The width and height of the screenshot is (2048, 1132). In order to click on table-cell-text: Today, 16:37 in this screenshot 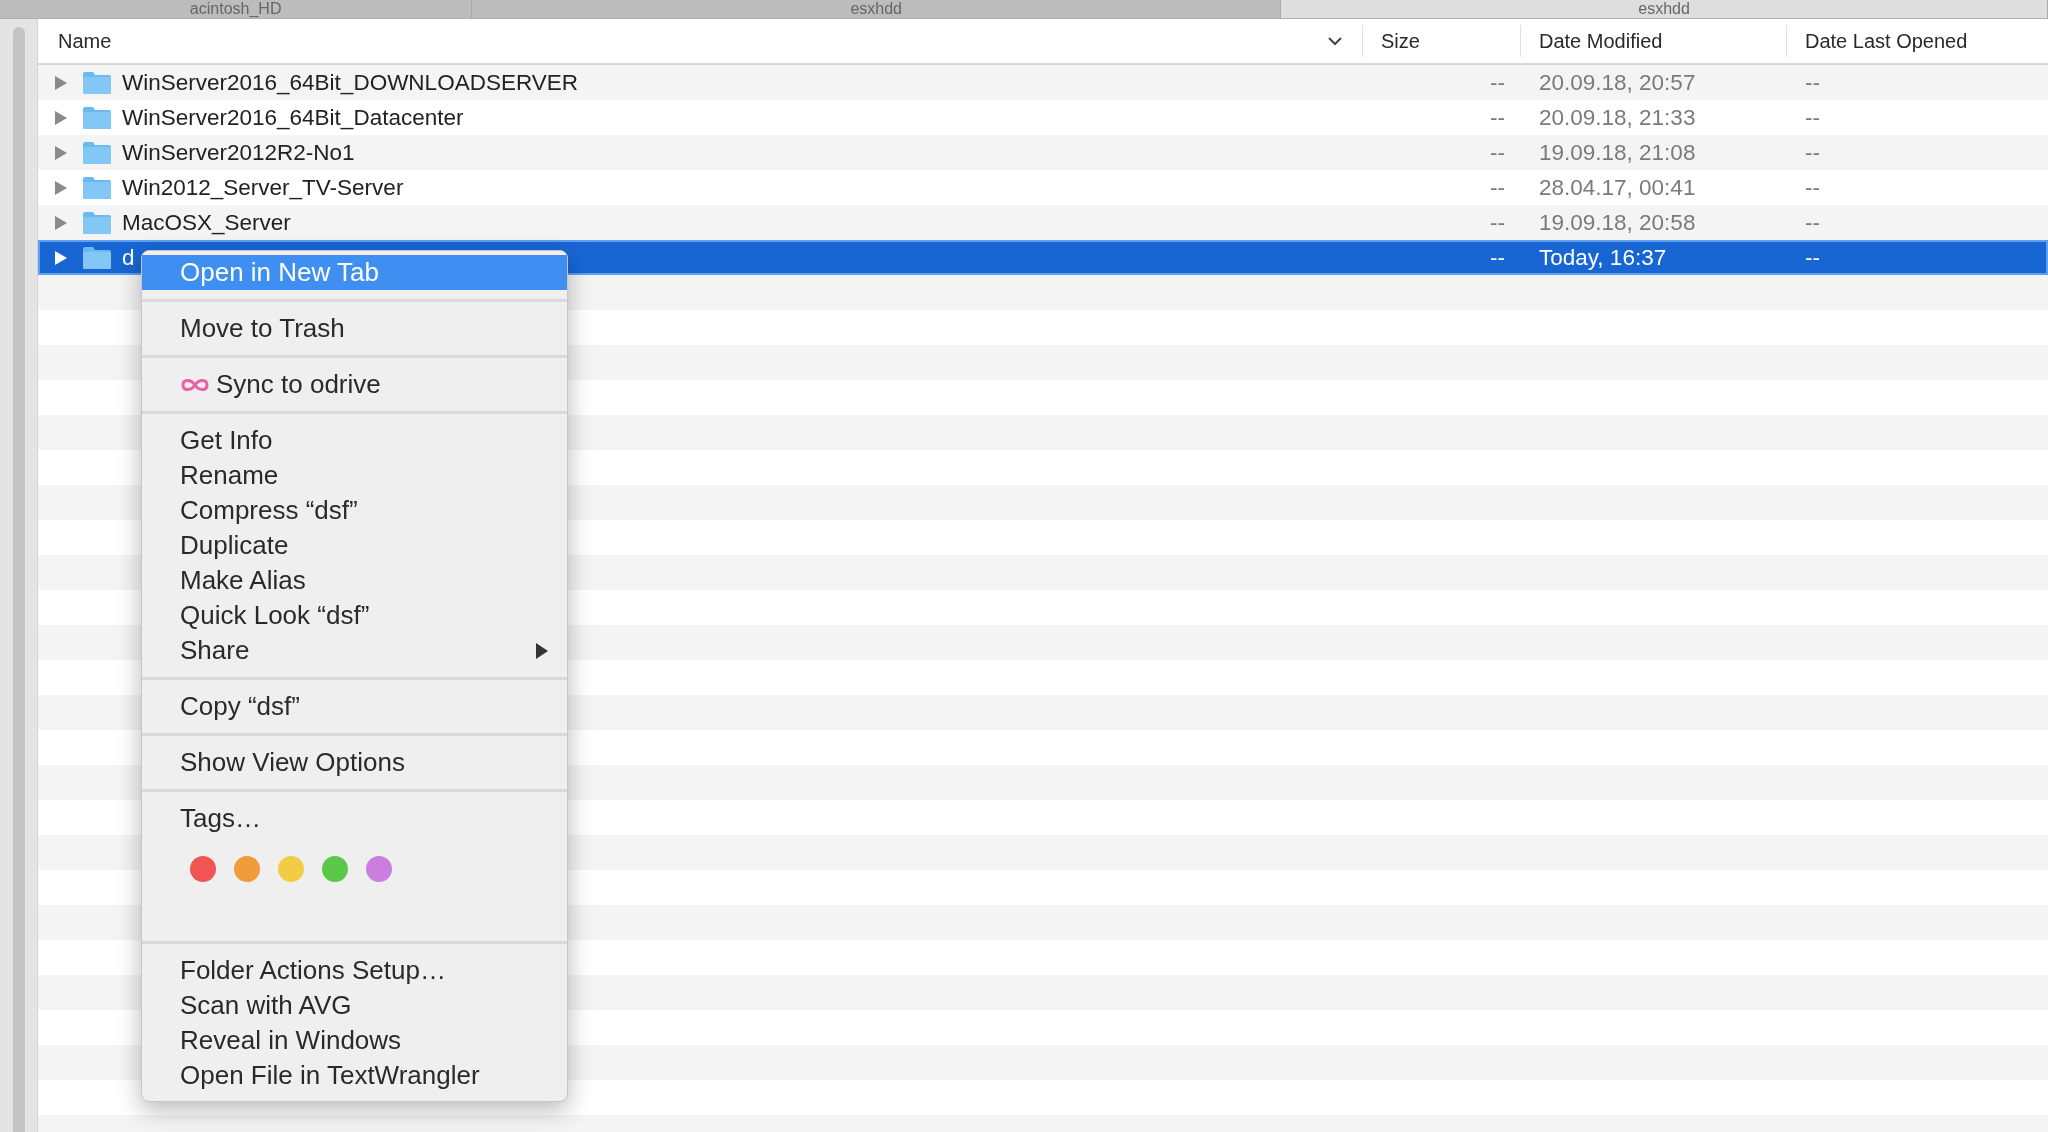, I will do `click(1602, 257)`.